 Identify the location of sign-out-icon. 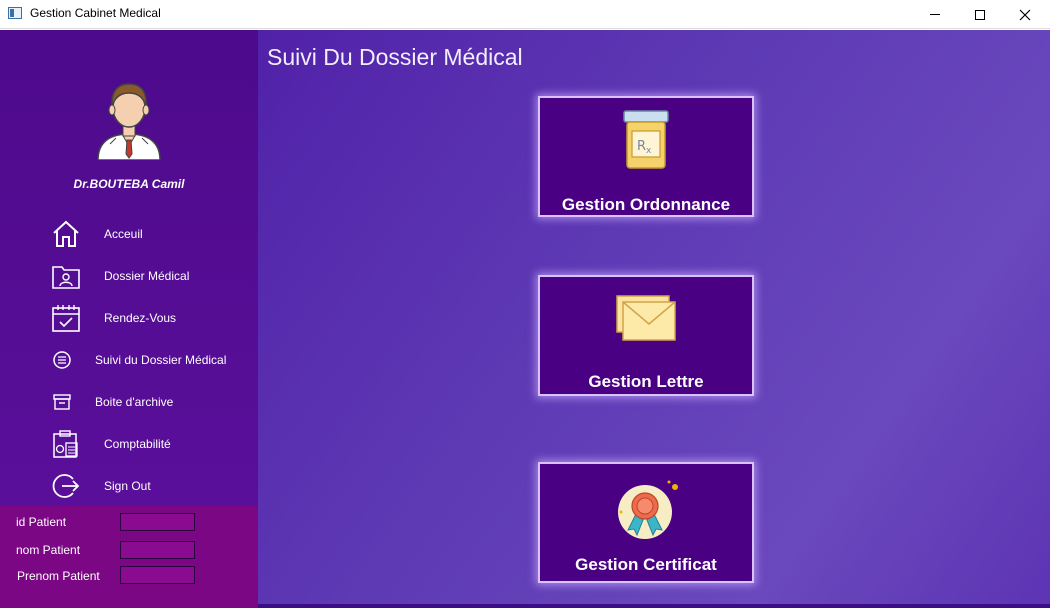
(66, 486).